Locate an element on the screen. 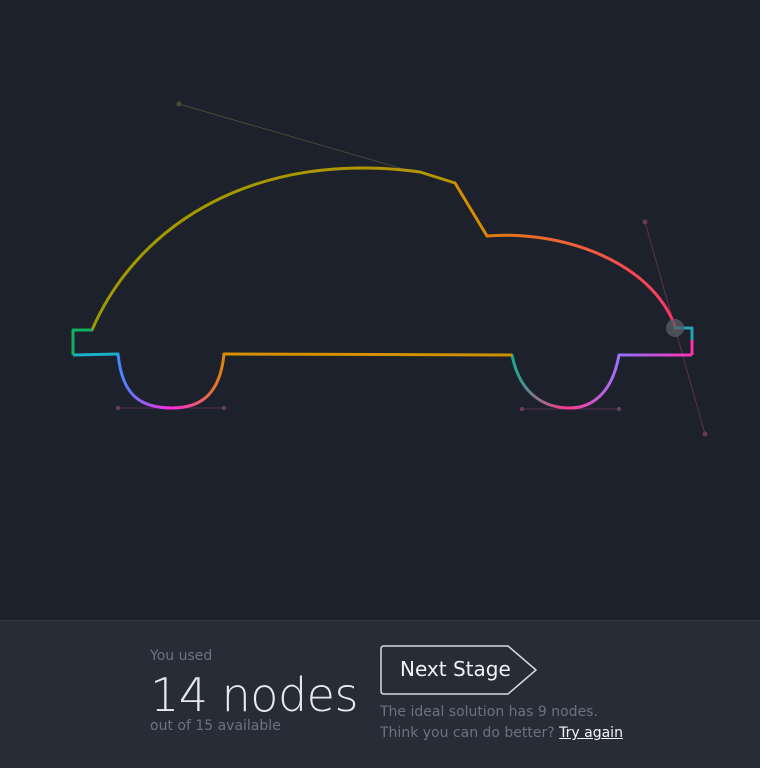  segment-wheel-right is located at coordinates (565, 381).